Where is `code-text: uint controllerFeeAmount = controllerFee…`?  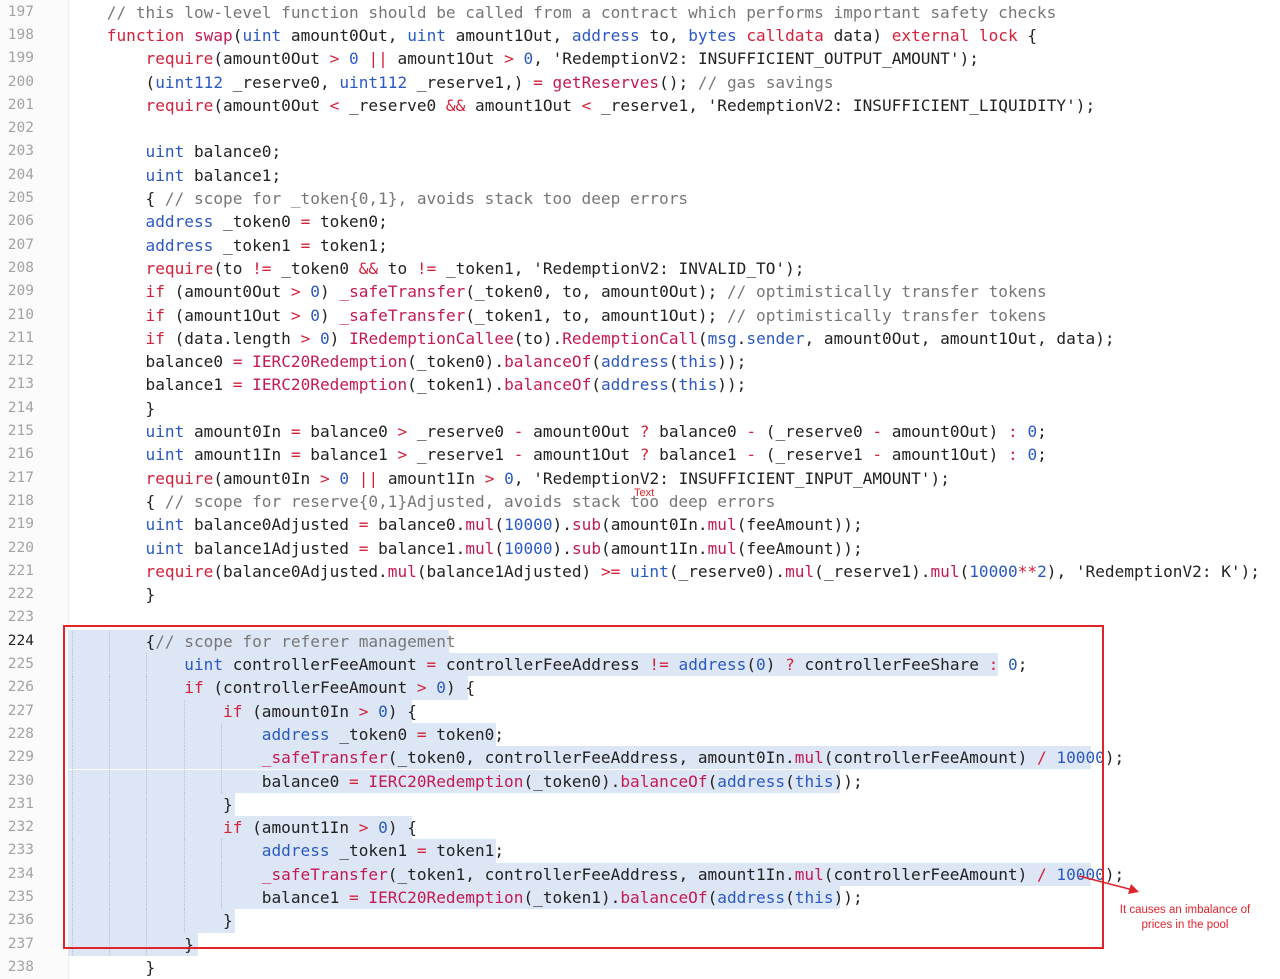 code-text: uint controllerFeeAmount = controllerFee… is located at coordinates (606, 664).